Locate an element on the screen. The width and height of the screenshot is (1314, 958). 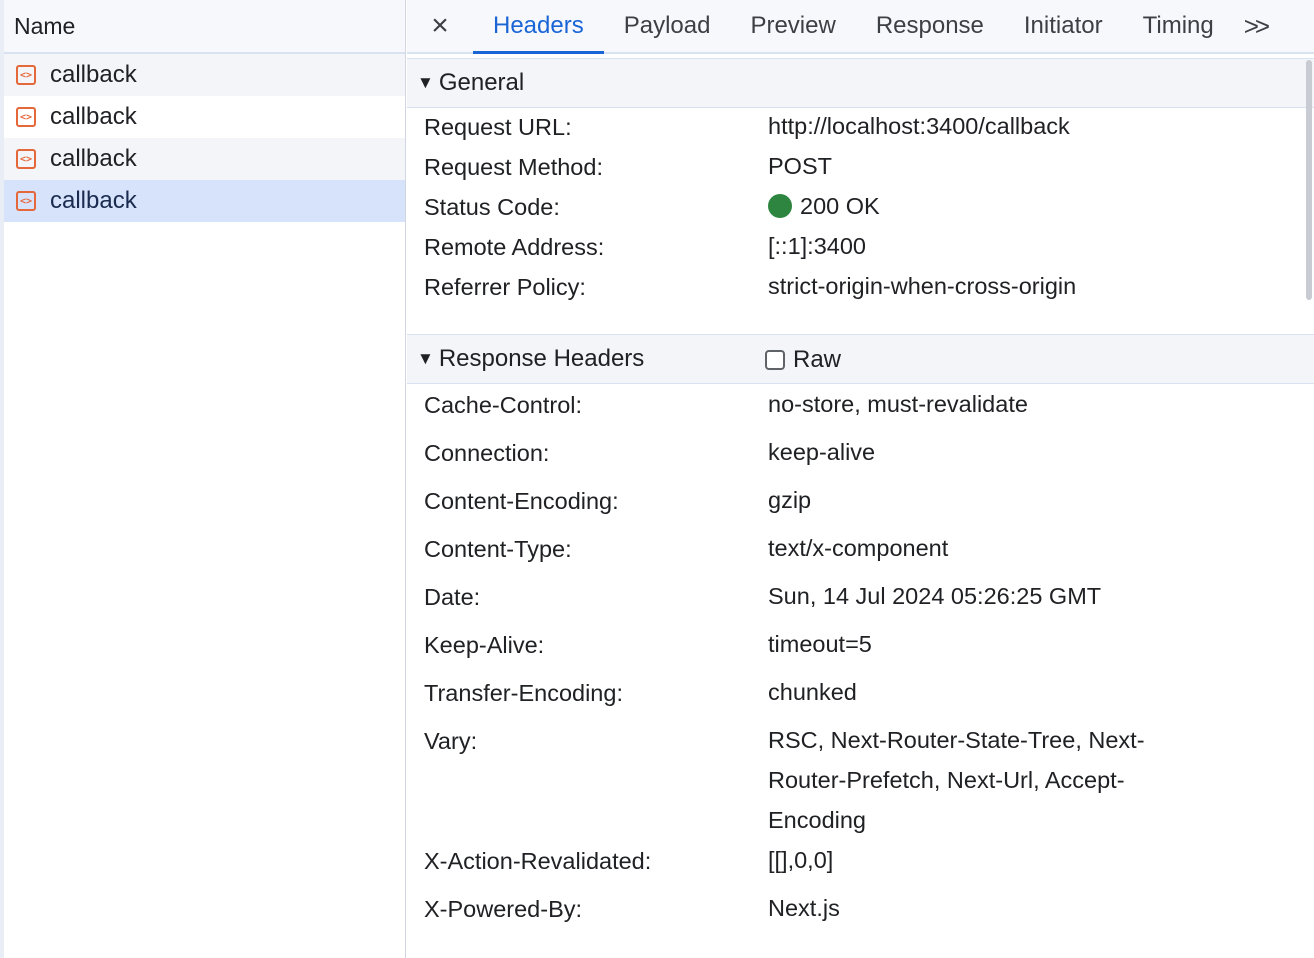
tab-payload: Payload is located at coordinates (667, 26).